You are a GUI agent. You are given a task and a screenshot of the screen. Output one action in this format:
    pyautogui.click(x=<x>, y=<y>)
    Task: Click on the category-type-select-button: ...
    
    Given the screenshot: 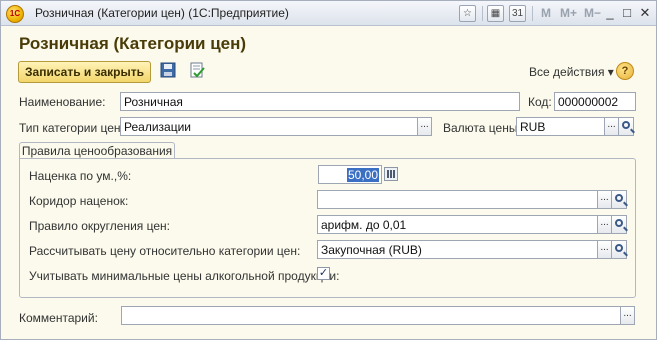 What is the action you would take?
    pyautogui.click(x=424, y=126)
    